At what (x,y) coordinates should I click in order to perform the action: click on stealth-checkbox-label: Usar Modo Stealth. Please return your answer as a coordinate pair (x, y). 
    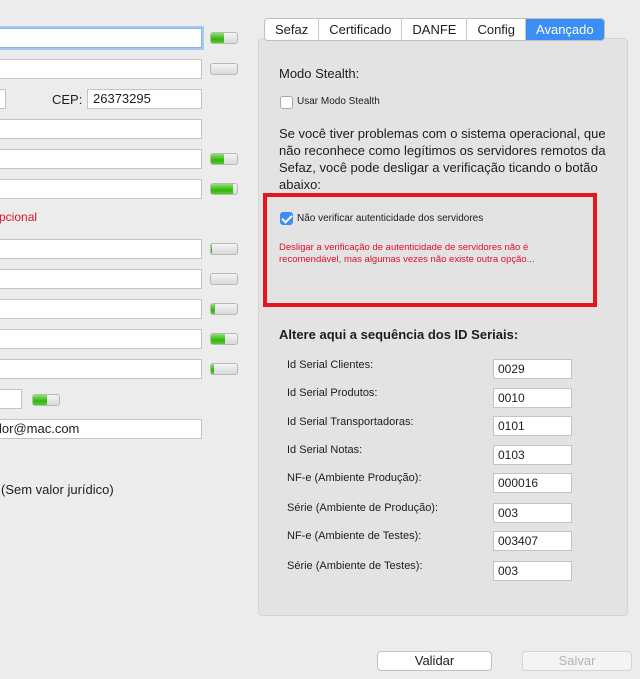
    Looking at the image, I should click on (338, 101).